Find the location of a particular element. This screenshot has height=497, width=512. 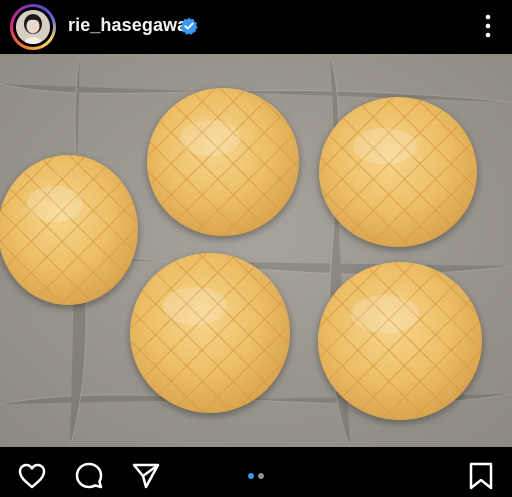

verified-badge-icon is located at coordinates (189, 26).